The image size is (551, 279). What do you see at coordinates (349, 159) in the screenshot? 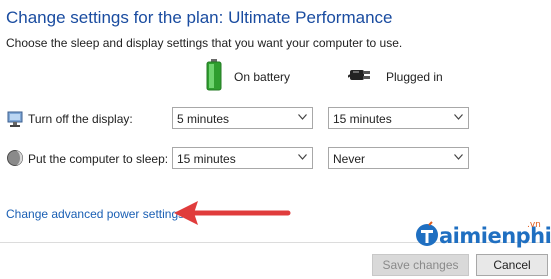
I see `sleep-plugged-value: Never` at bounding box center [349, 159].